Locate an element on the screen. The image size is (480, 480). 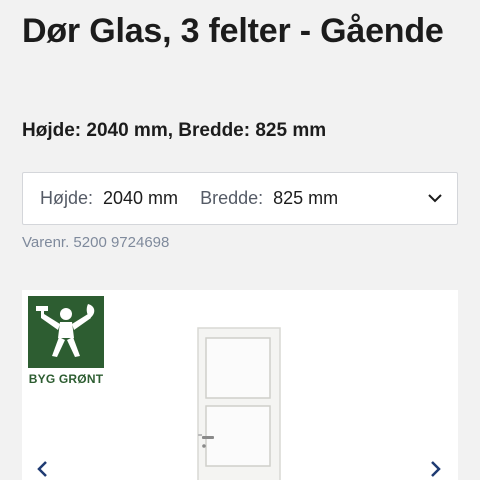
chevron-left-icon is located at coordinates (42, 470).